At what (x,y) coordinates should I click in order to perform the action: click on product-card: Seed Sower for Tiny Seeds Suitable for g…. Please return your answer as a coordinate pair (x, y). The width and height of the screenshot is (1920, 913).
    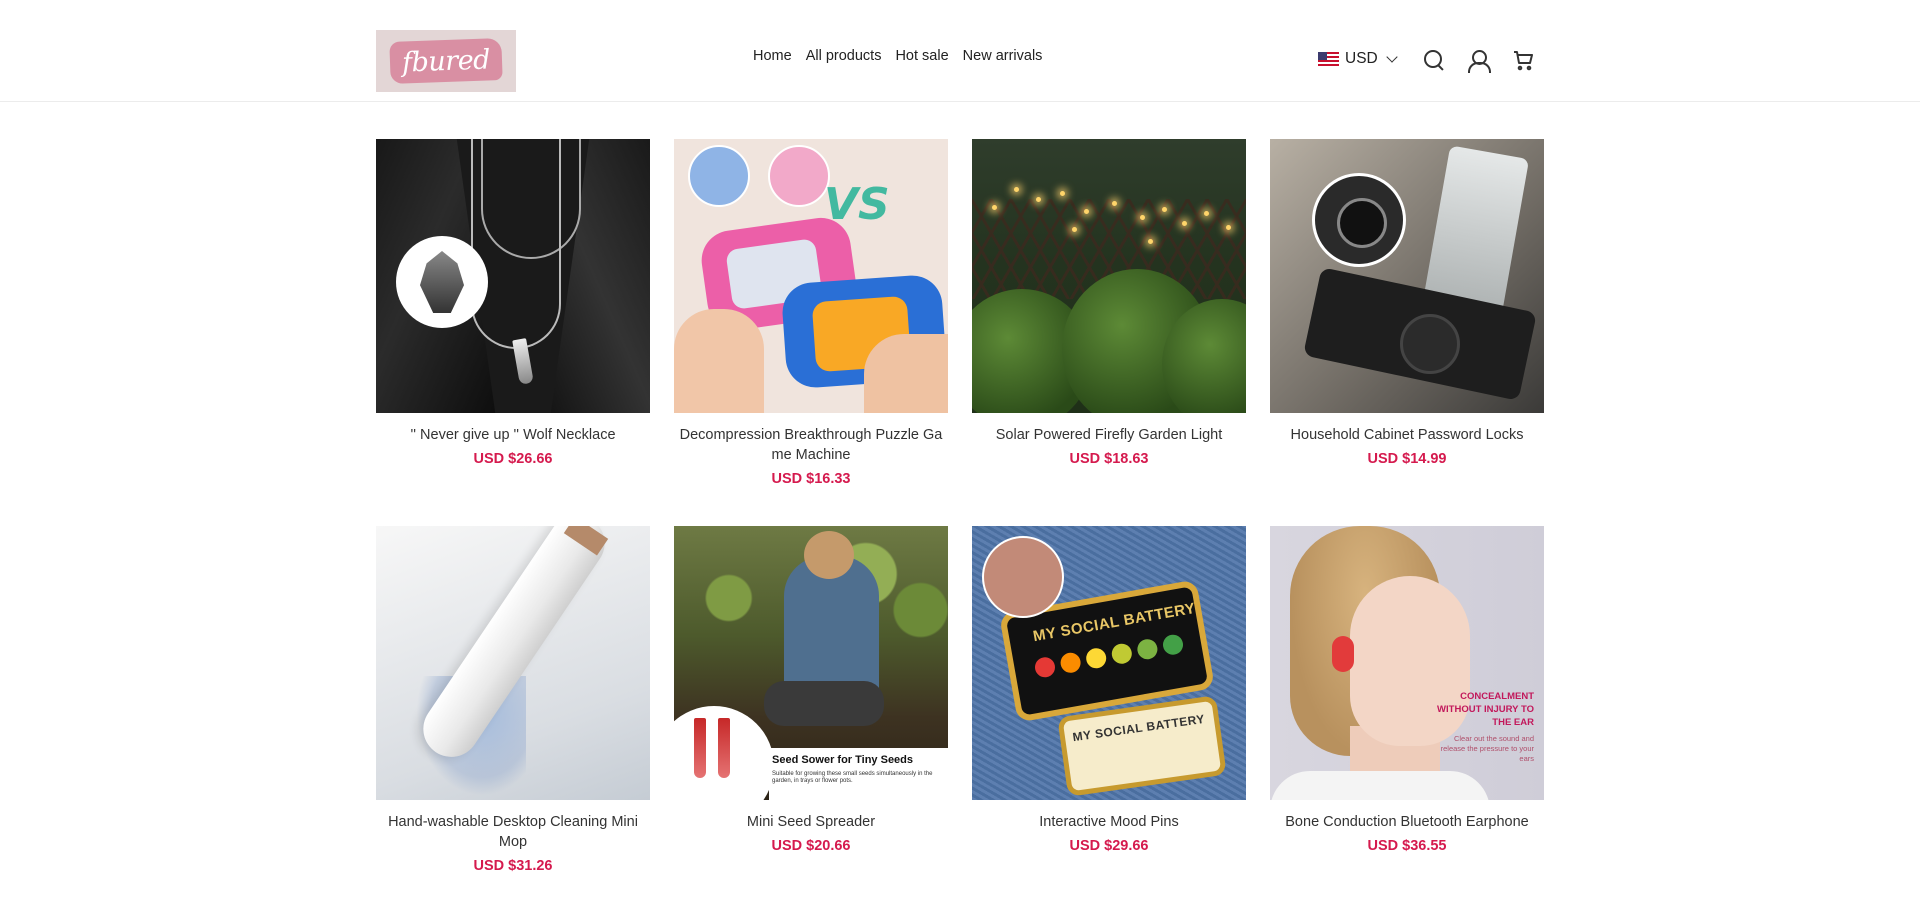
    Looking at the image, I should click on (811, 719).